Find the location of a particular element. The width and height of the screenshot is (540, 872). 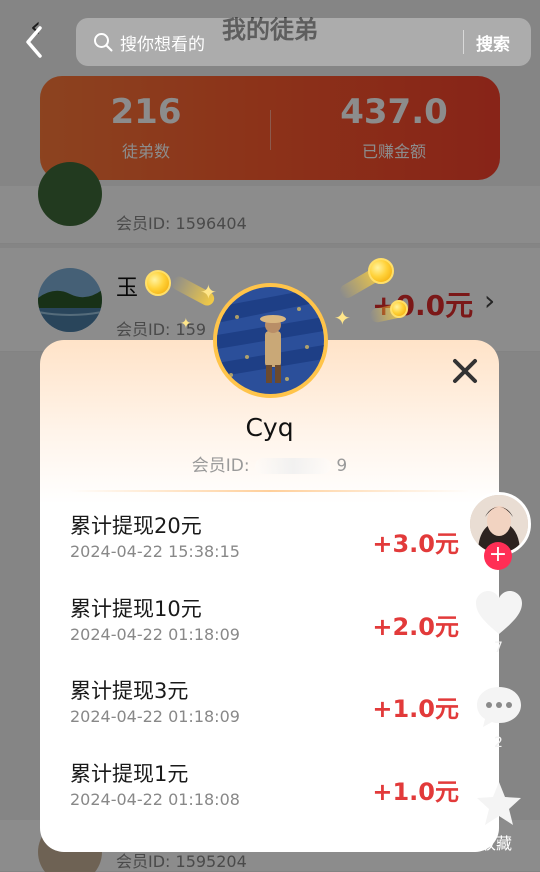

close-icon is located at coordinates (465, 371).